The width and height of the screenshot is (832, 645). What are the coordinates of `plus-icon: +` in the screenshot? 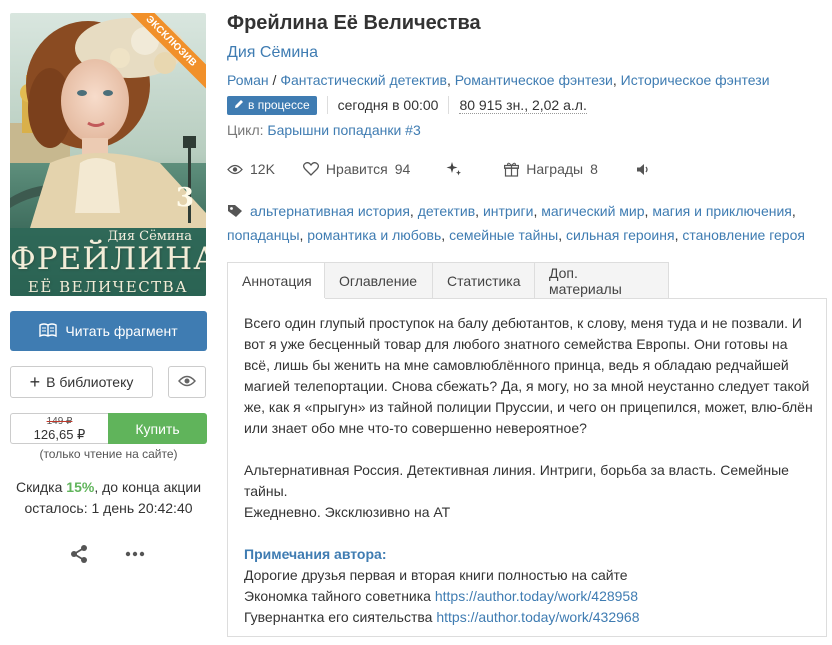 It's located at (35, 382).